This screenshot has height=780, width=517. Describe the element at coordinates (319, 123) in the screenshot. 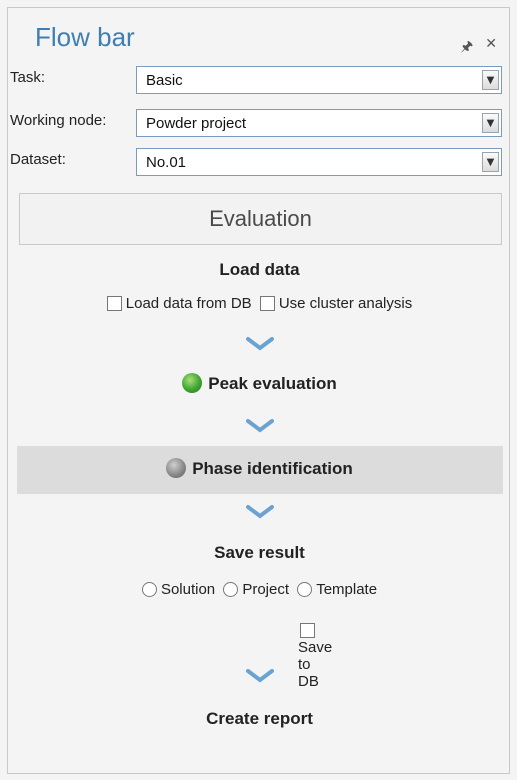

I see `working-node-select: Powder project ▼` at that location.